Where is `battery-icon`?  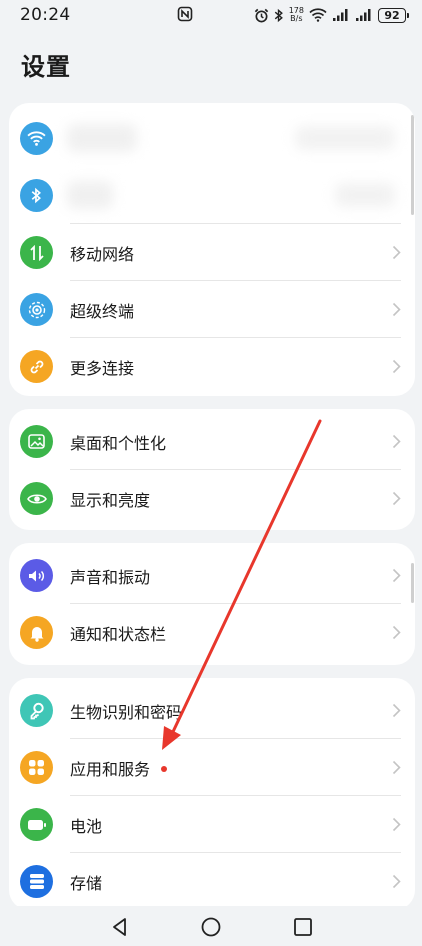
battery-icon is located at coordinates (36, 824).